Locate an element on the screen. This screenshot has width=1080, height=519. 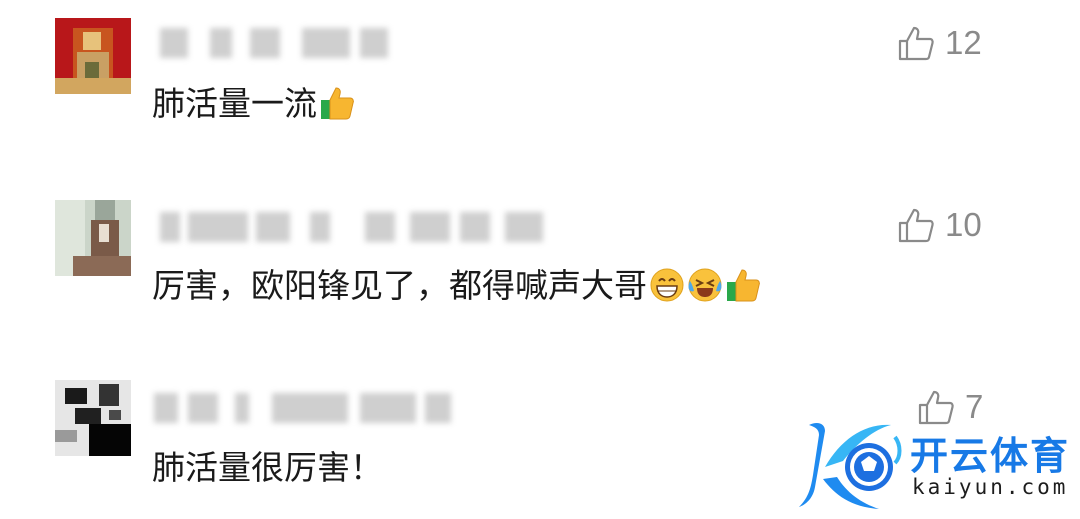
comment-text: 肺活量很厉害！ is located at coordinates (267, 468).